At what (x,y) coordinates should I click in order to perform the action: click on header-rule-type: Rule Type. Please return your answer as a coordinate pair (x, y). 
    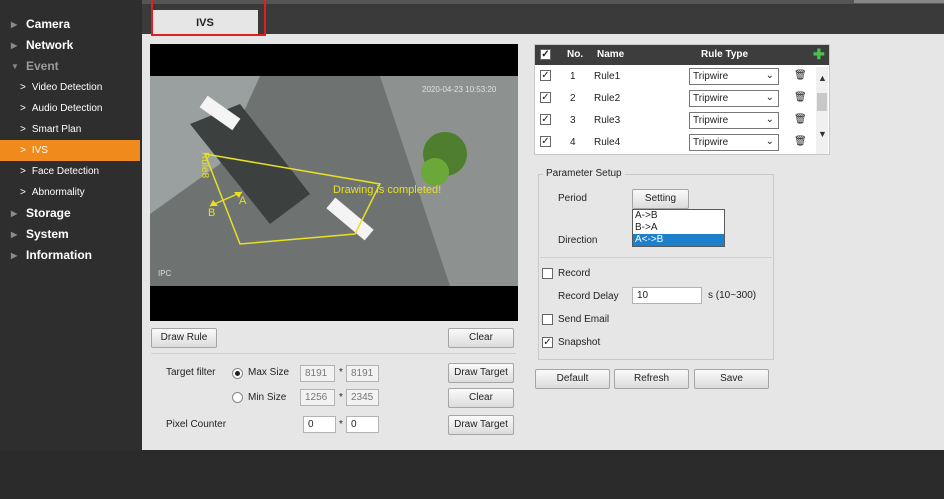
    Looking at the image, I should click on (725, 54).